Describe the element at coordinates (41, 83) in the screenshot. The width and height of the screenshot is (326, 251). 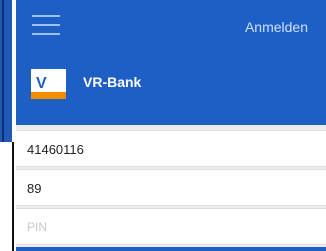
I see `logo-mark: V` at that location.